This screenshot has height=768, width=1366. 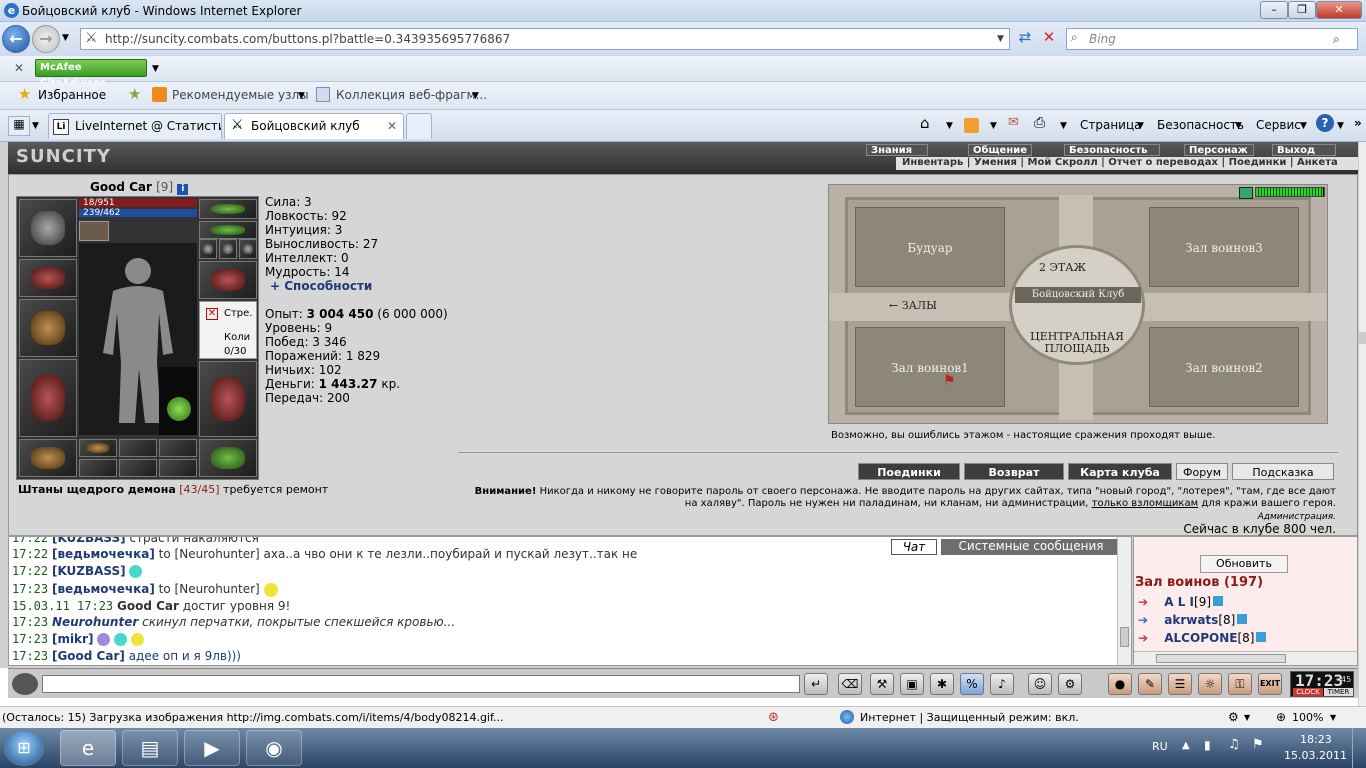 I want to click on service-menu: Сервис, so click(x=1278, y=125).